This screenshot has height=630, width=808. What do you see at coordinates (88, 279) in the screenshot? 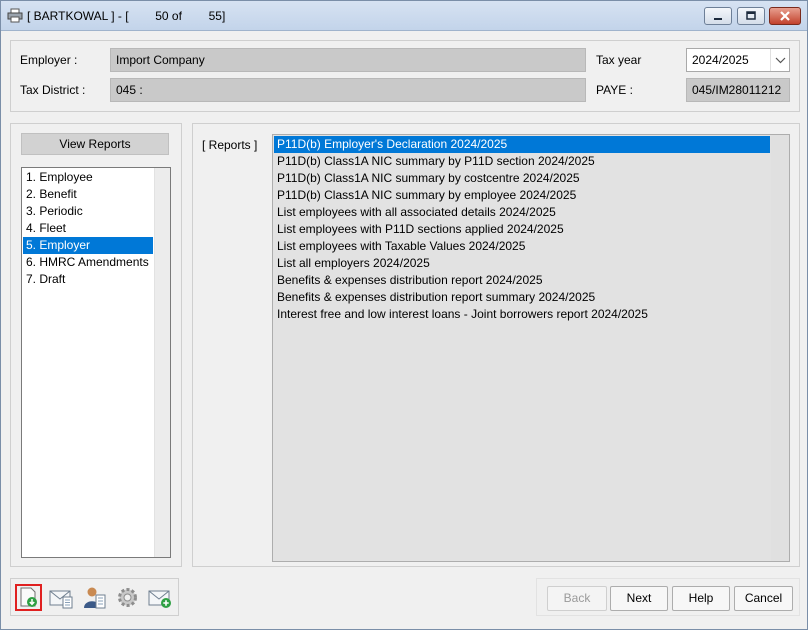
I see `category-list-item: 7. Draft` at bounding box center [88, 279].